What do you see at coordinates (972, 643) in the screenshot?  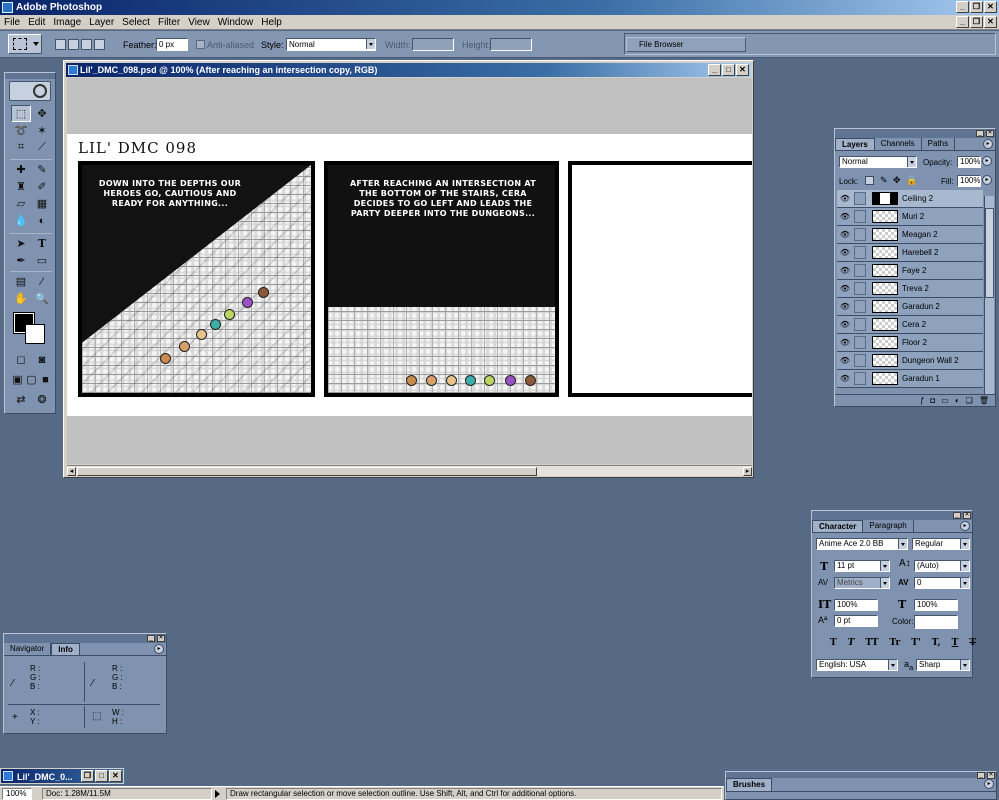 I see `strikethrough-button: T` at bounding box center [972, 643].